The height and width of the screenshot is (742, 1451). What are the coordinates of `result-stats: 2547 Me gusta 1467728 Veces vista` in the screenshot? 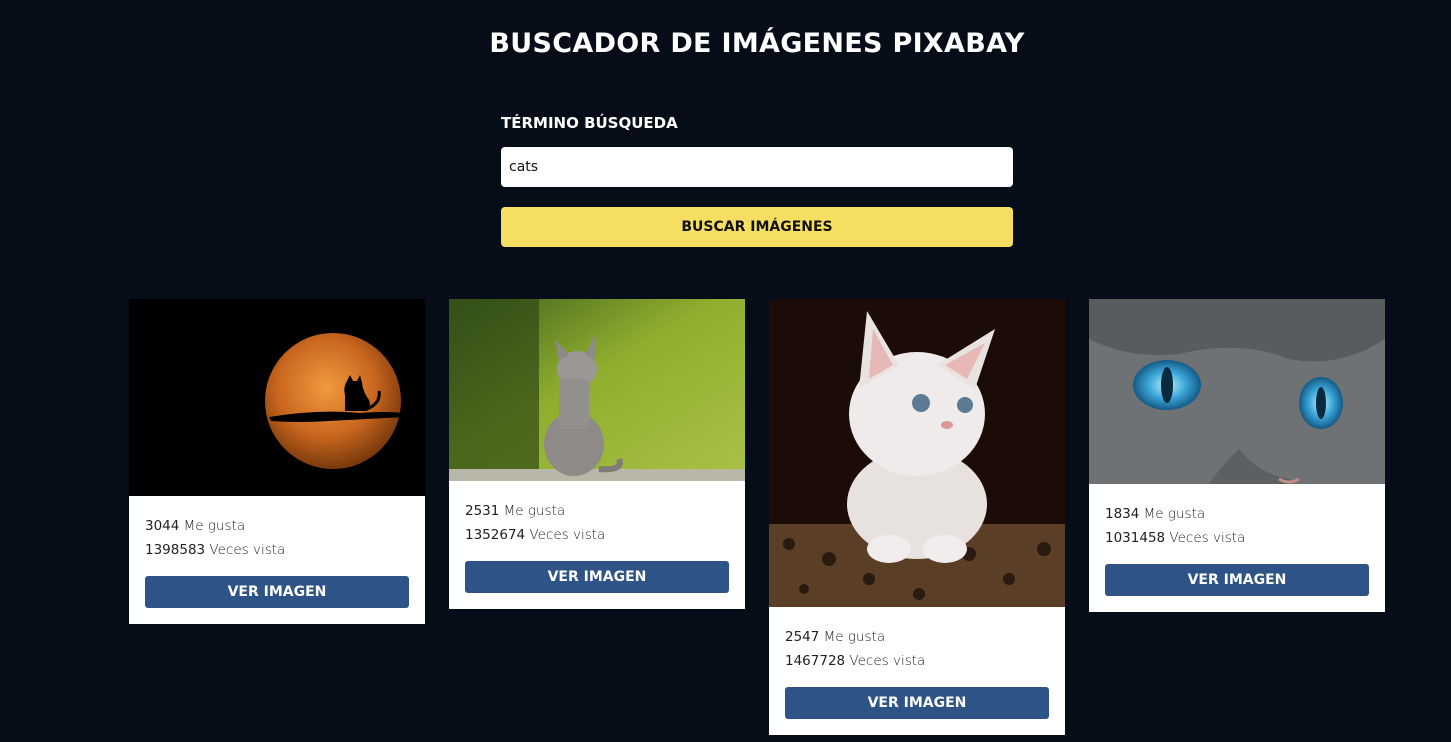 It's located at (917, 640).